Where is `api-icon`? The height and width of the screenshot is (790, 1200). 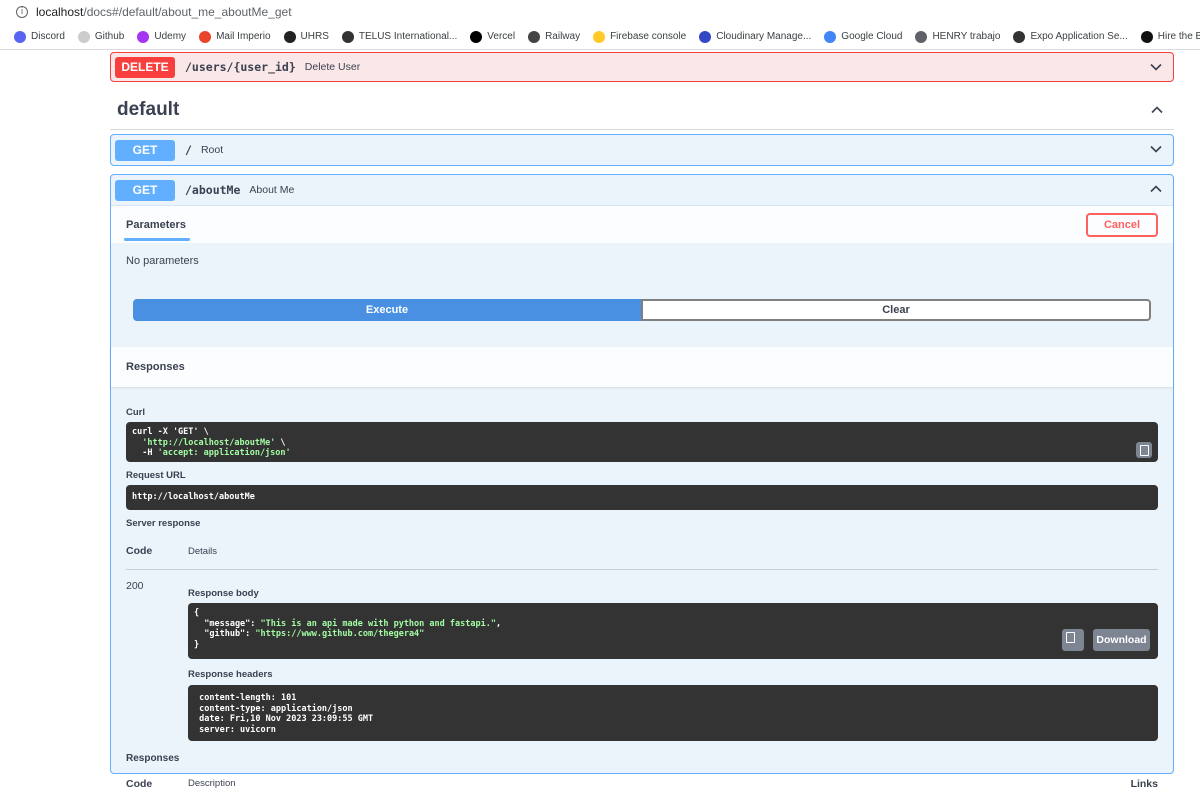
api-icon is located at coordinates (830, 36).